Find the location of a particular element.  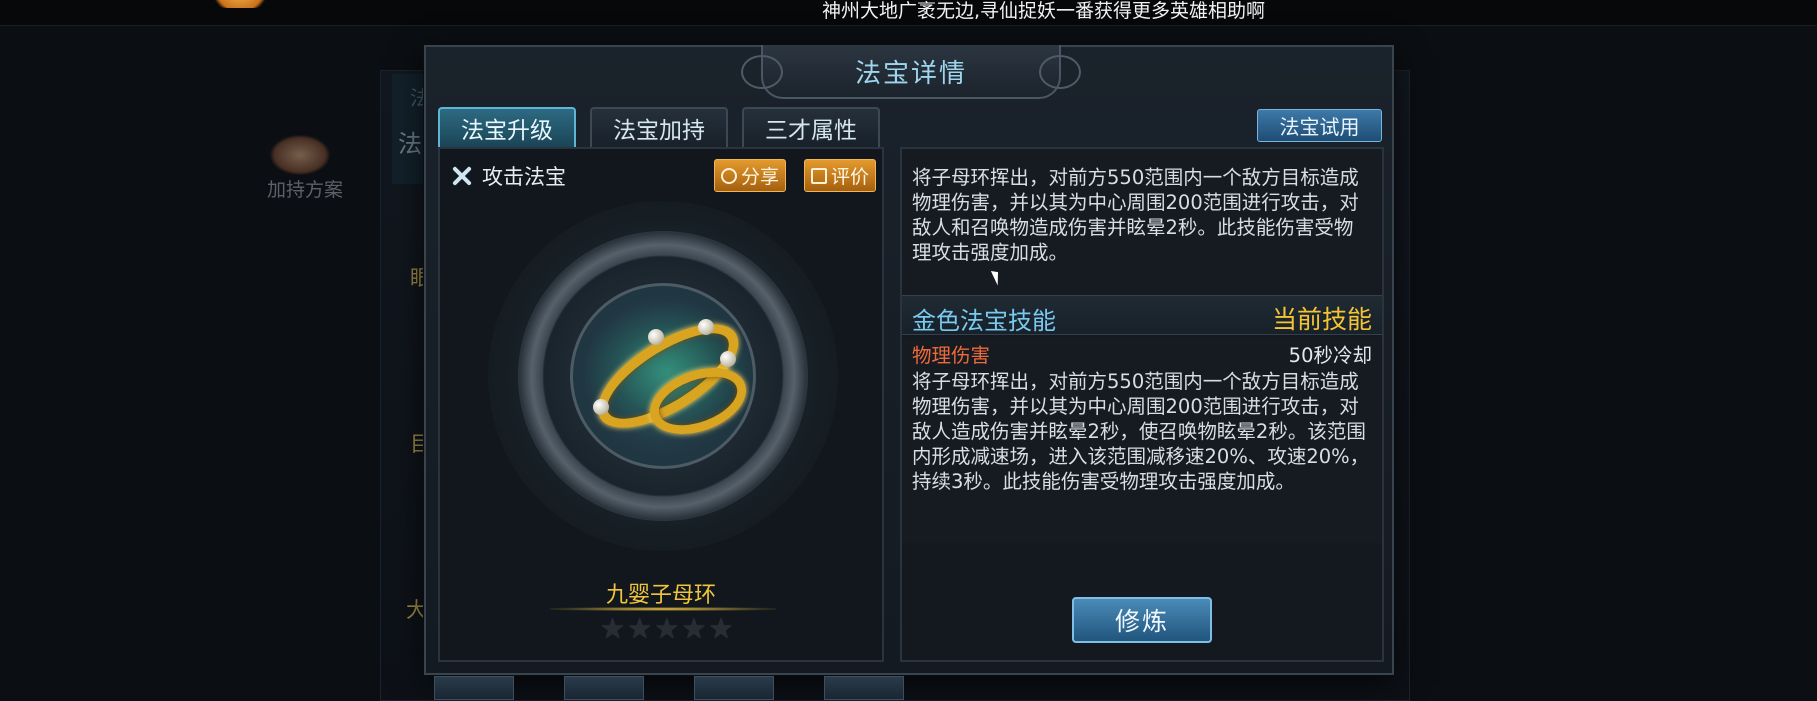

rate-button: 评价 is located at coordinates (840, 175).